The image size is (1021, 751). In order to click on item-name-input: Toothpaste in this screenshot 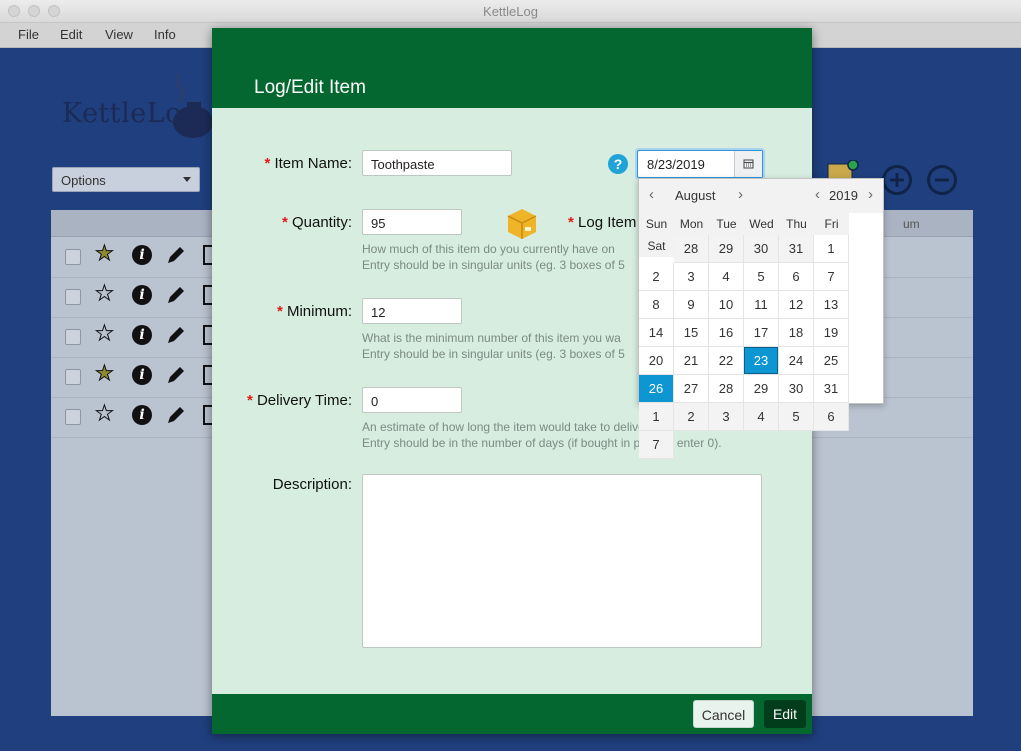, I will do `click(437, 163)`.